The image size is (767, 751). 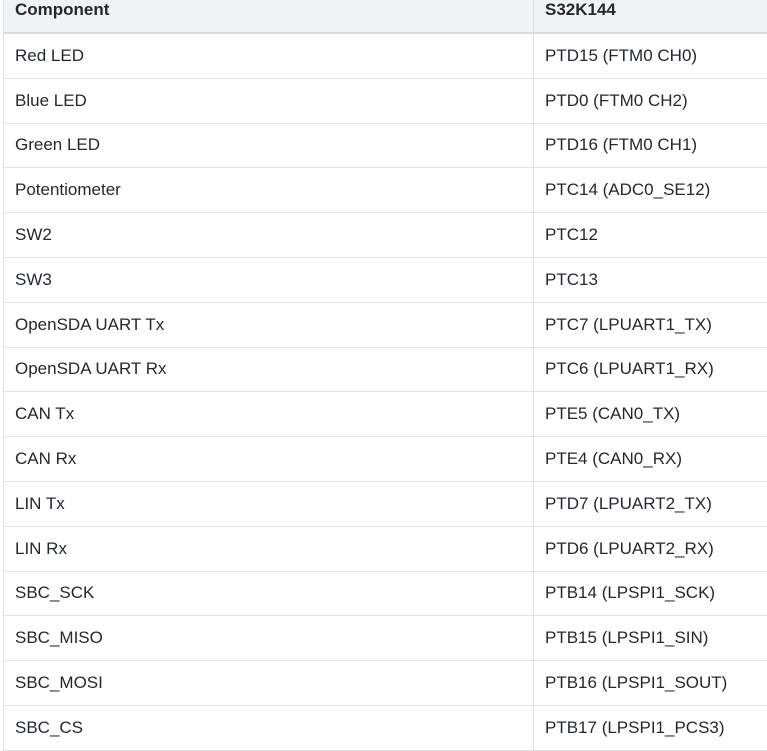 I want to click on pin-cell: PTC13, so click(x=650, y=279).